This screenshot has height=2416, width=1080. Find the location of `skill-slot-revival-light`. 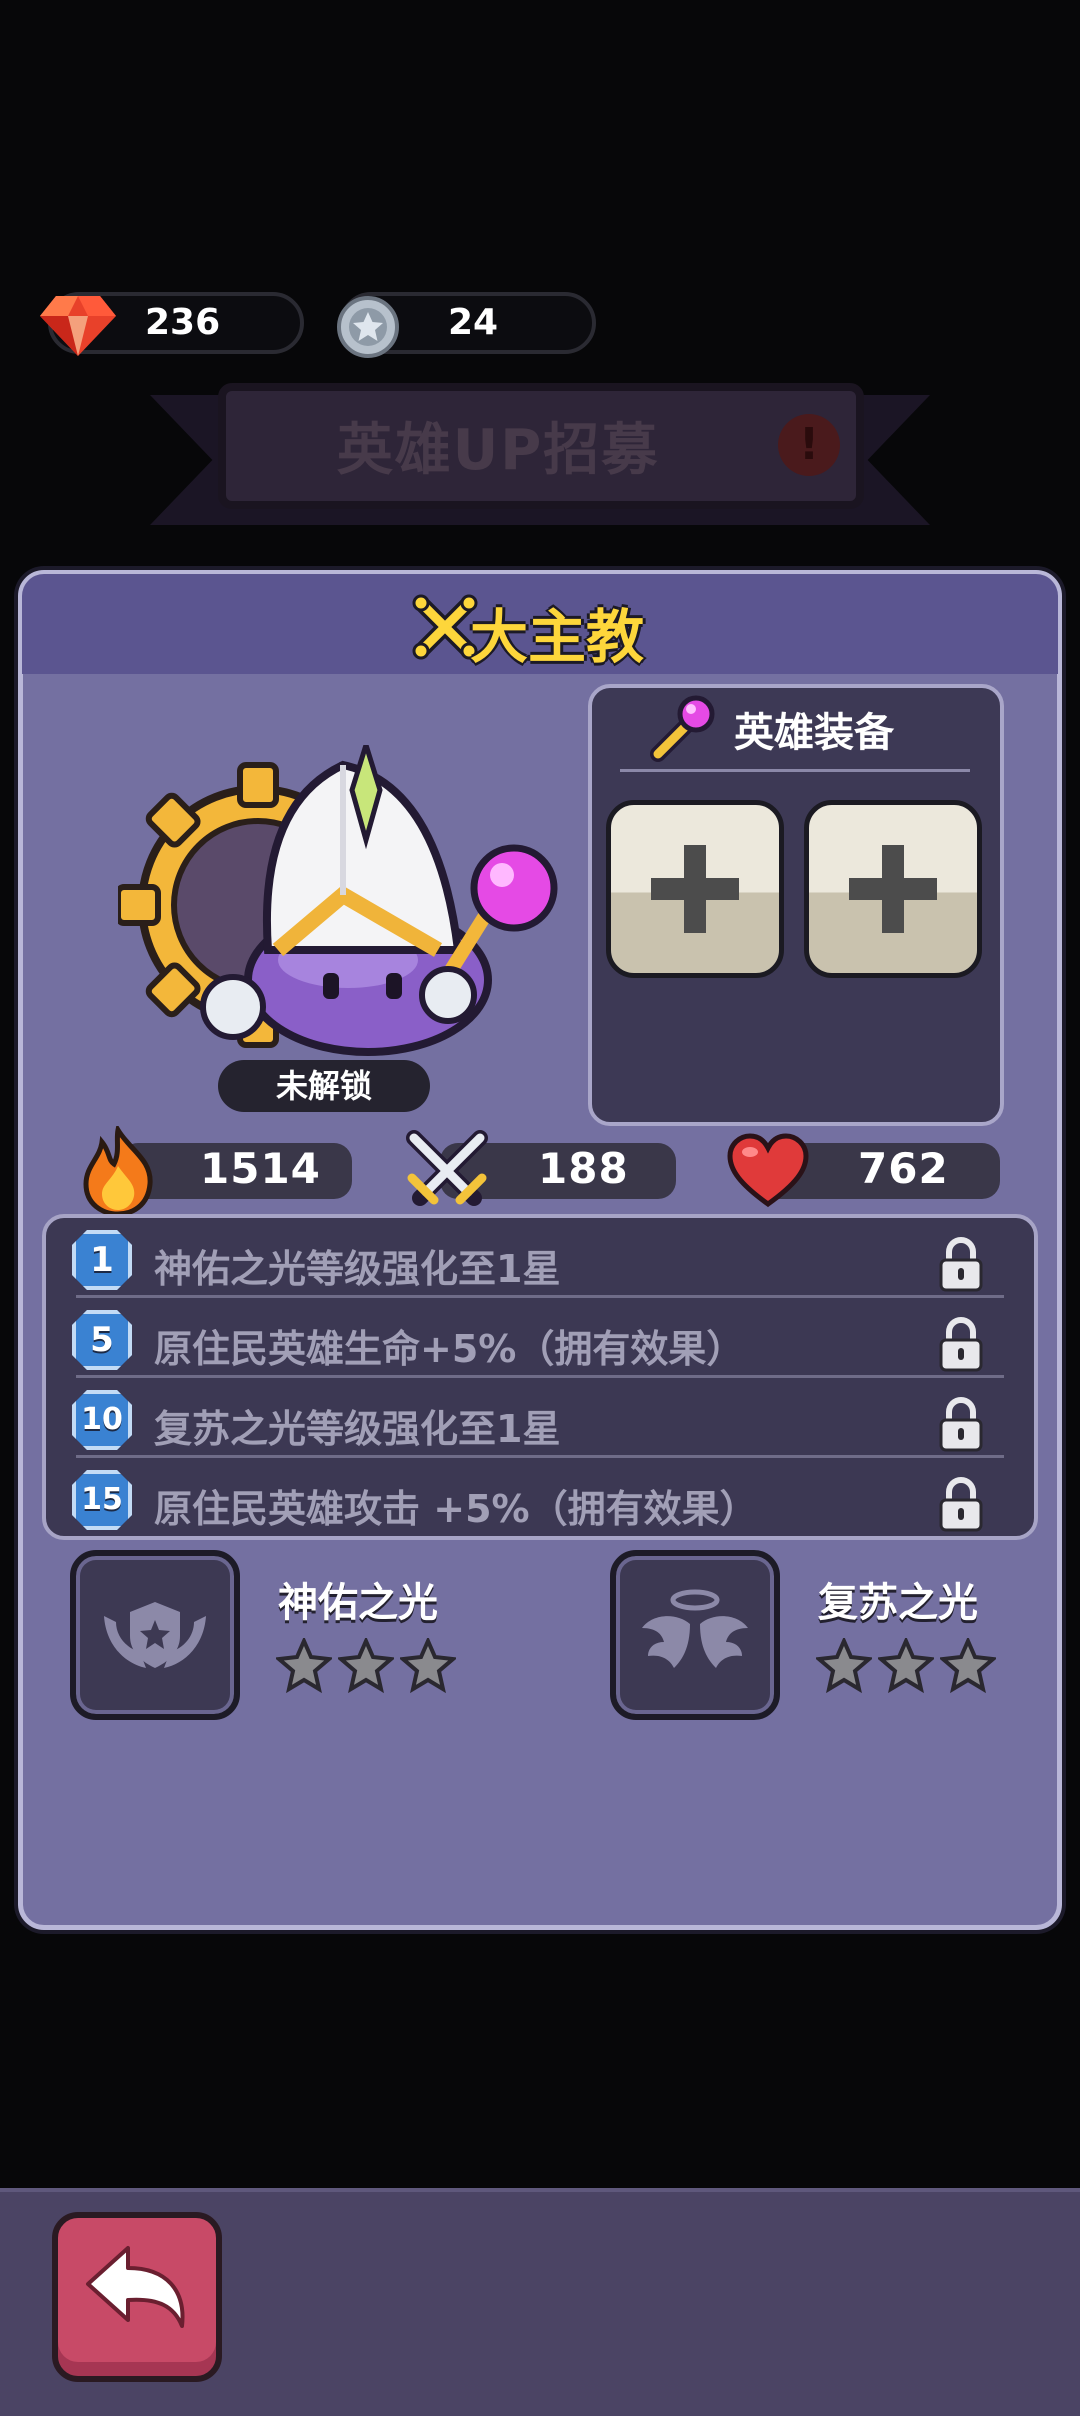

skill-slot-revival-light is located at coordinates (695, 1635).